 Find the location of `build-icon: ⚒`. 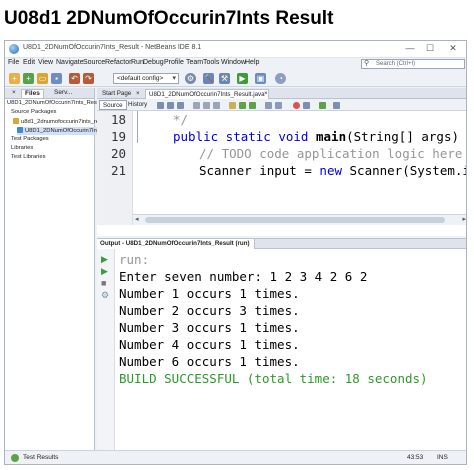

build-icon: ⚒ is located at coordinates (224, 78).